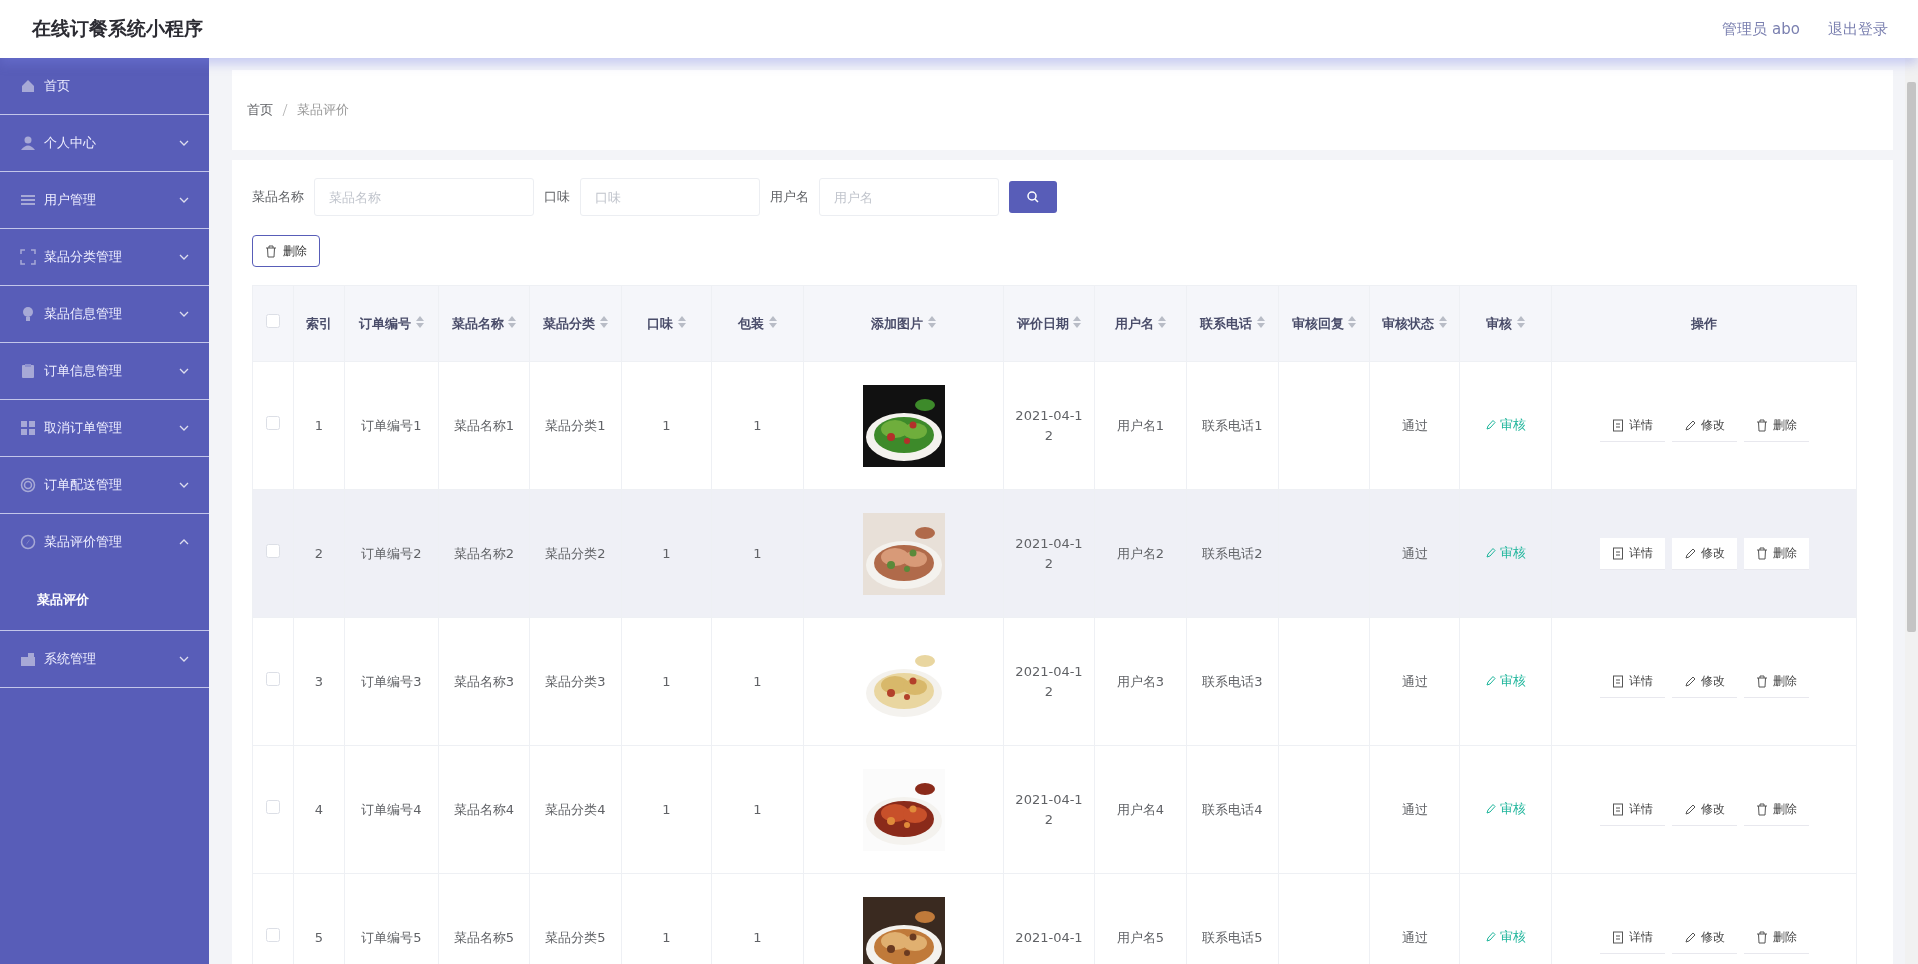  I want to click on action-button: 删除, so click(1776, 553).